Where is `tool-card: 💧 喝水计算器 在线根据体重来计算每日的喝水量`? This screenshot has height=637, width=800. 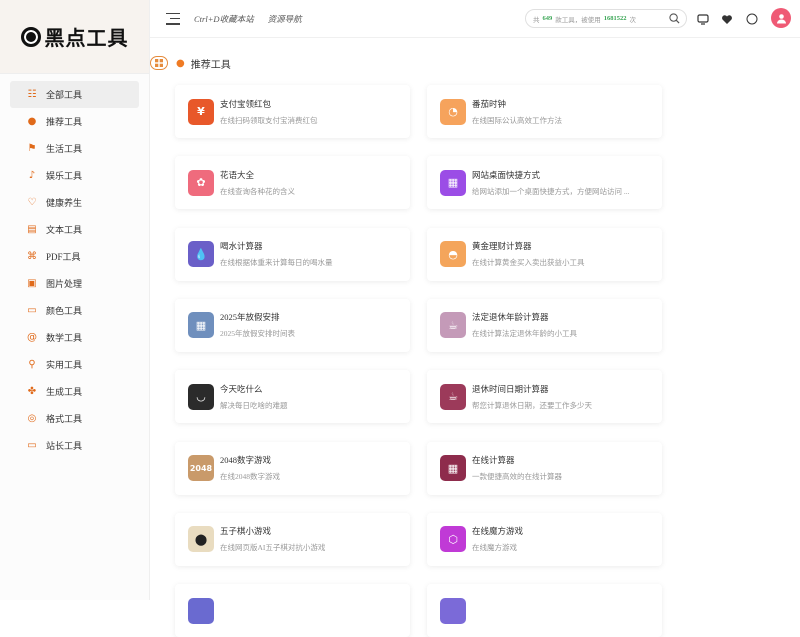 tool-card: 💧 喝水计算器 在线根据体重来计算每日的喝水量 is located at coordinates (292, 254).